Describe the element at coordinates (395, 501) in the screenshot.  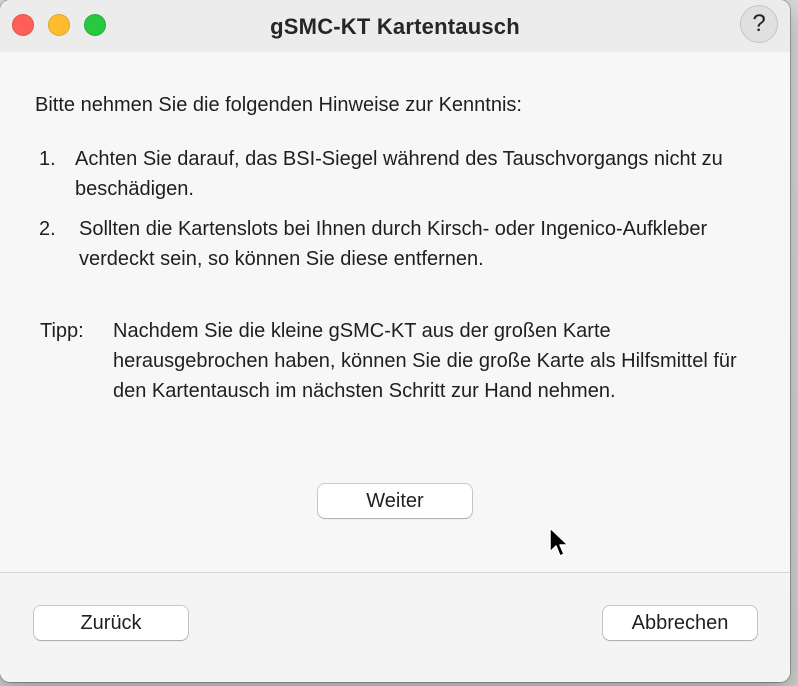
I see `next-button: Weiter` at that location.